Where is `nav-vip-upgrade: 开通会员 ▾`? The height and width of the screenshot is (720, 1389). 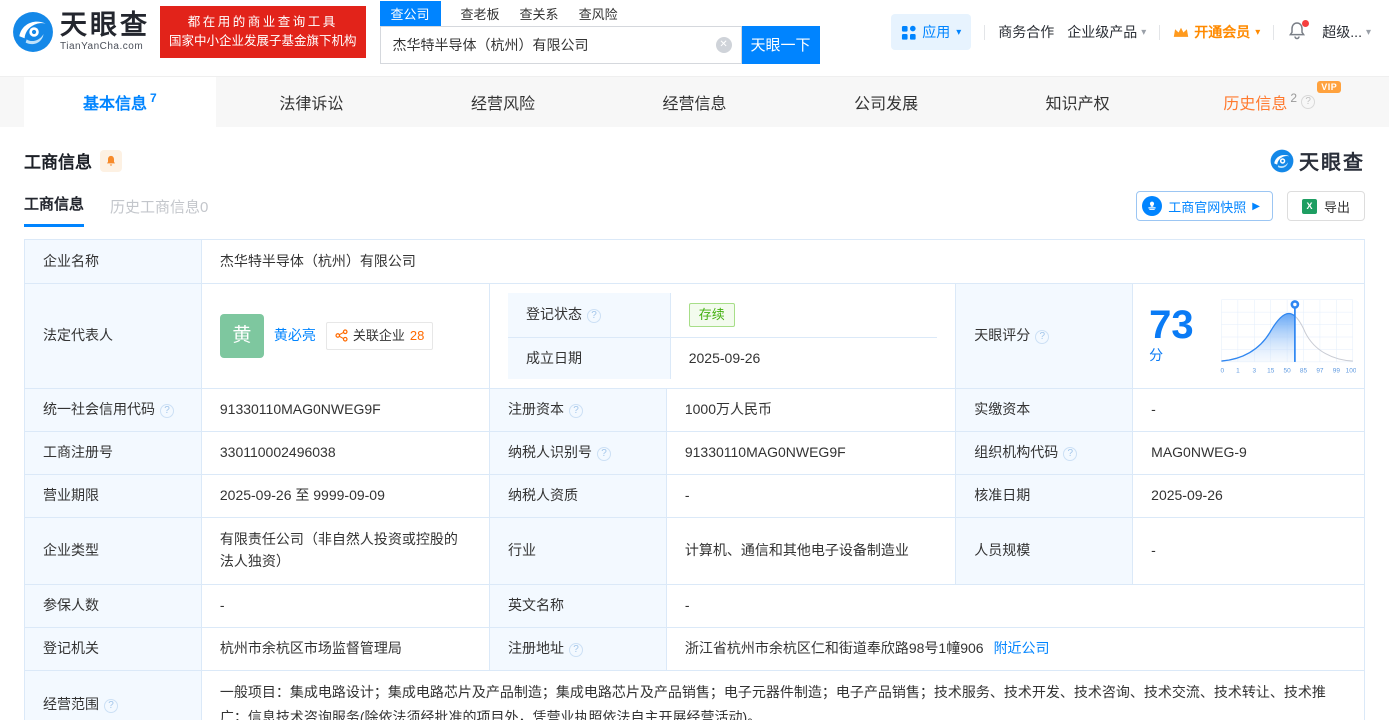 nav-vip-upgrade: 开通会员 ▾ is located at coordinates (1216, 32).